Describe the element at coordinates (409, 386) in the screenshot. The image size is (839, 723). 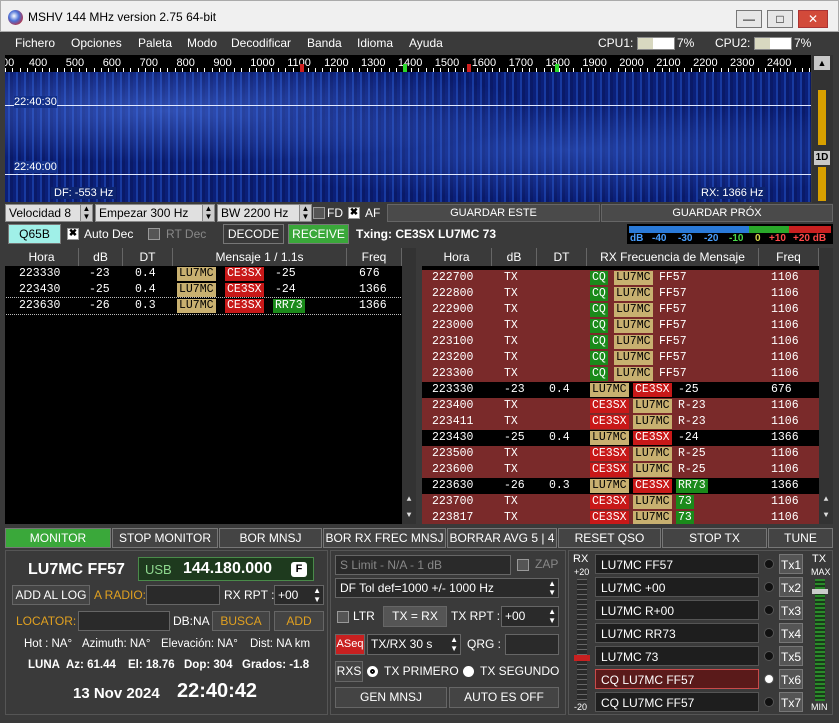
I see `left-table-scrollbar: ▲ ▼` at that location.